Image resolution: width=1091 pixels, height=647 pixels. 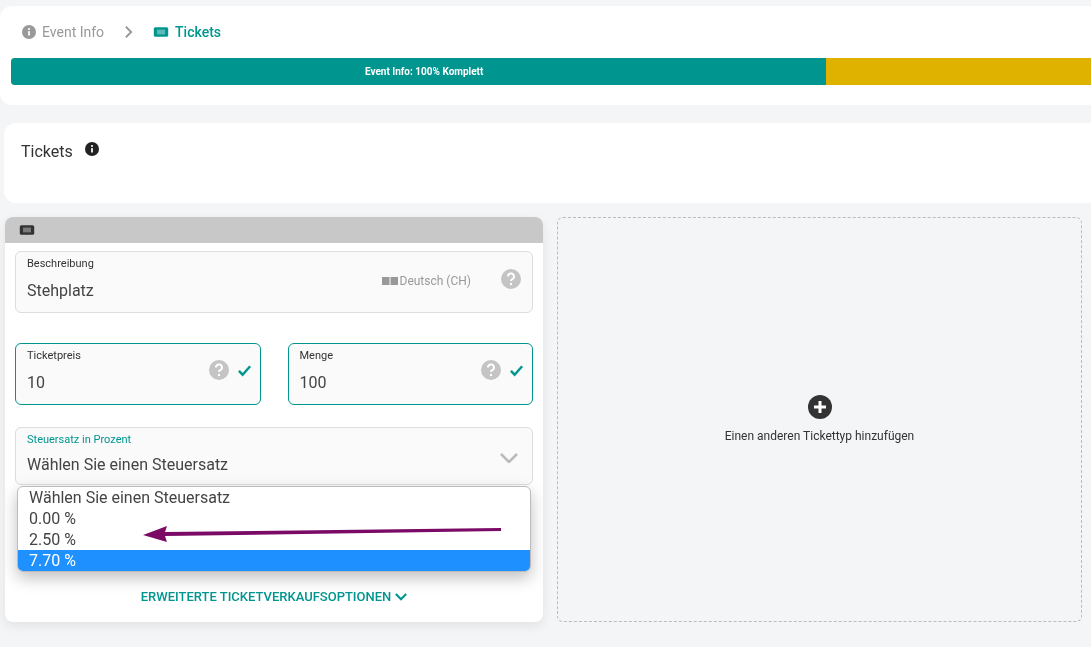 What do you see at coordinates (54, 356) in the screenshot?
I see `field-label: Ticketpreis` at bounding box center [54, 356].